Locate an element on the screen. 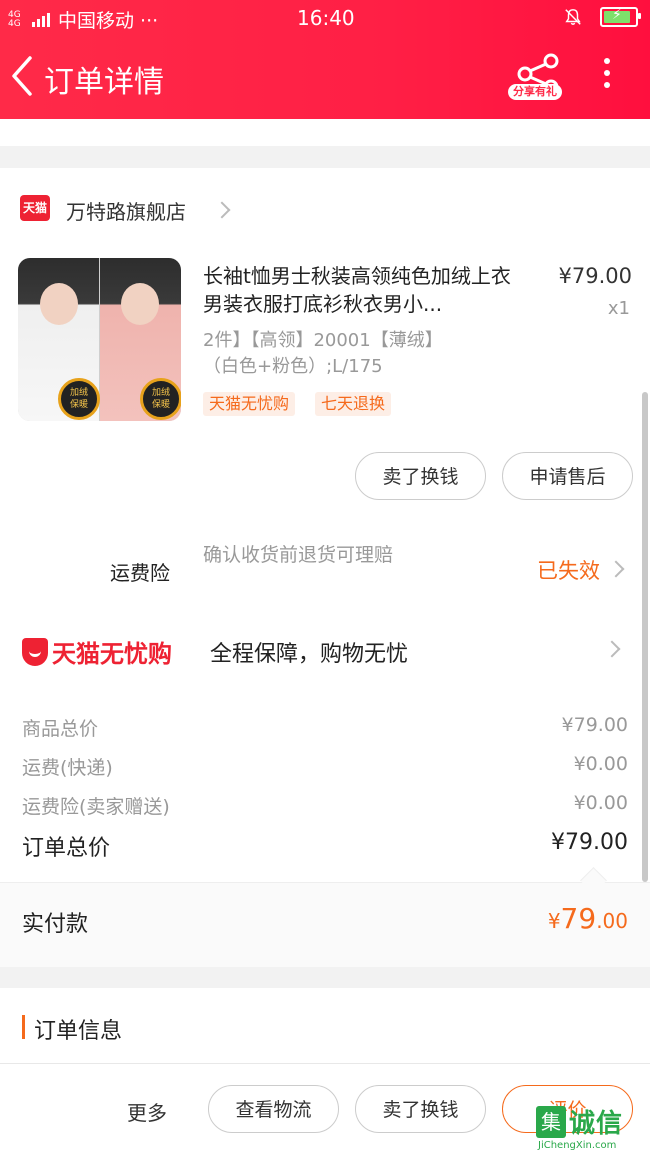 This screenshot has height=1156, width=650. product-sku: 2件】【高领】20001【薄绒】（白色+粉色）;L/175 is located at coordinates (323, 353).